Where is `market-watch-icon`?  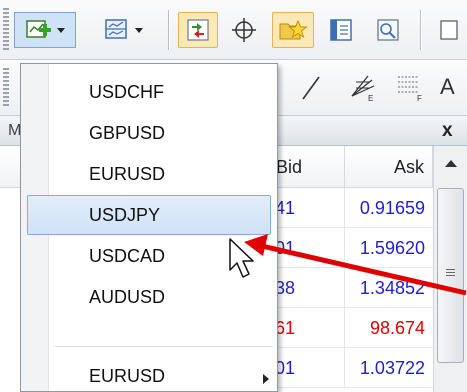 market-watch-icon is located at coordinates (198, 30).